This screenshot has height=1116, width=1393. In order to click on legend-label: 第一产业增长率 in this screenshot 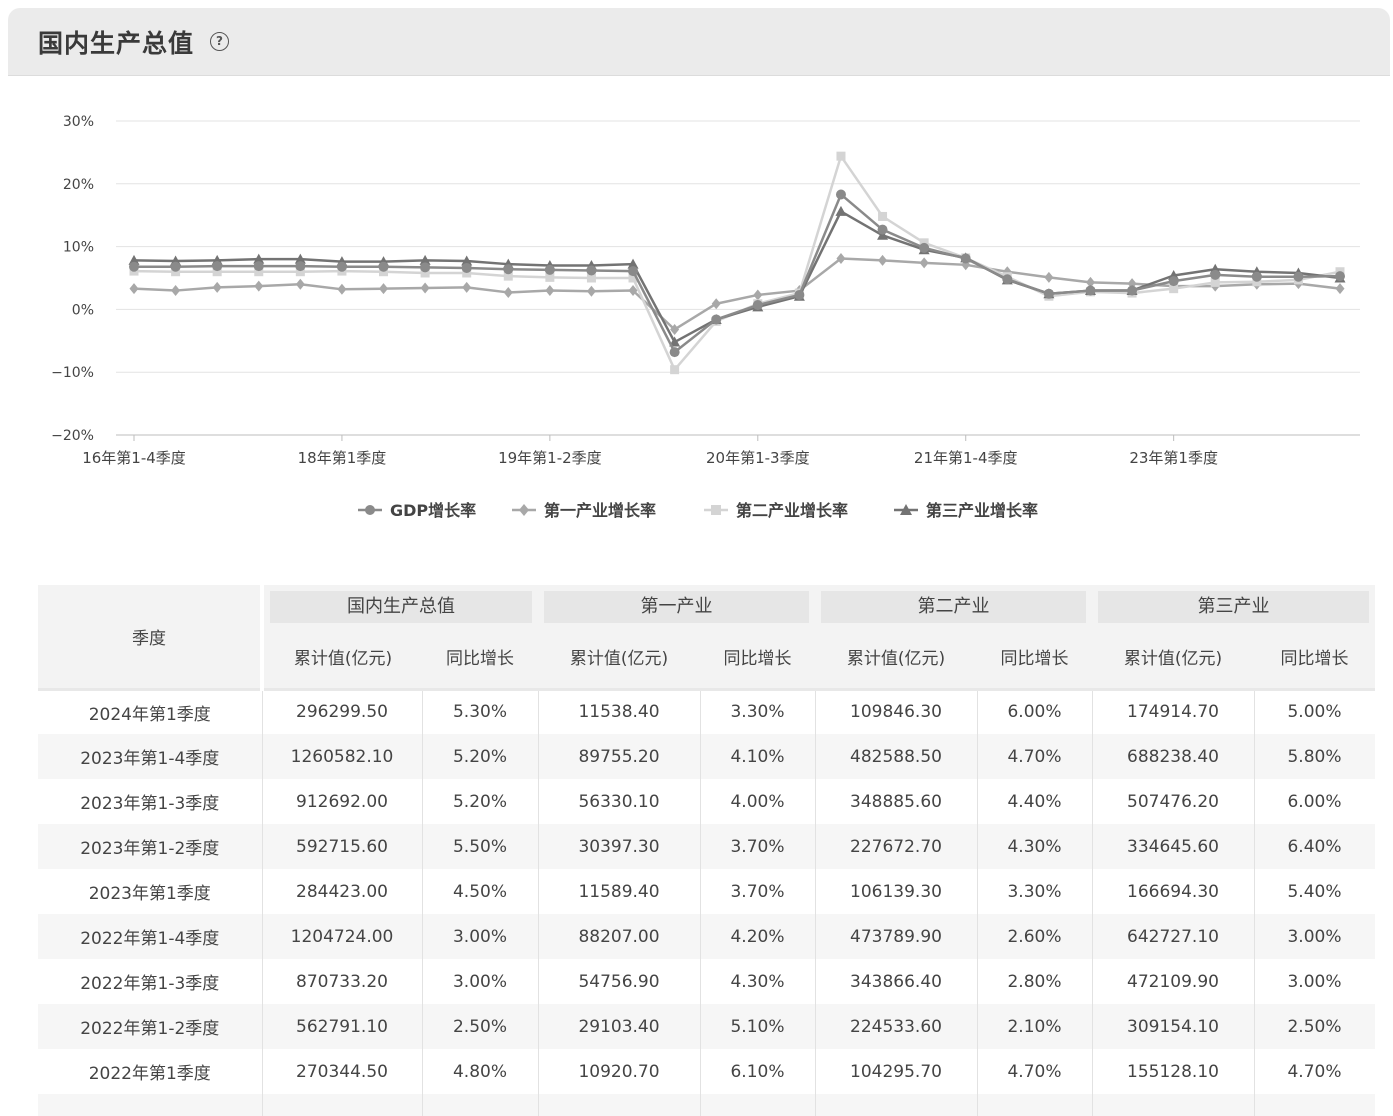, I will do `click(600, 510)`.